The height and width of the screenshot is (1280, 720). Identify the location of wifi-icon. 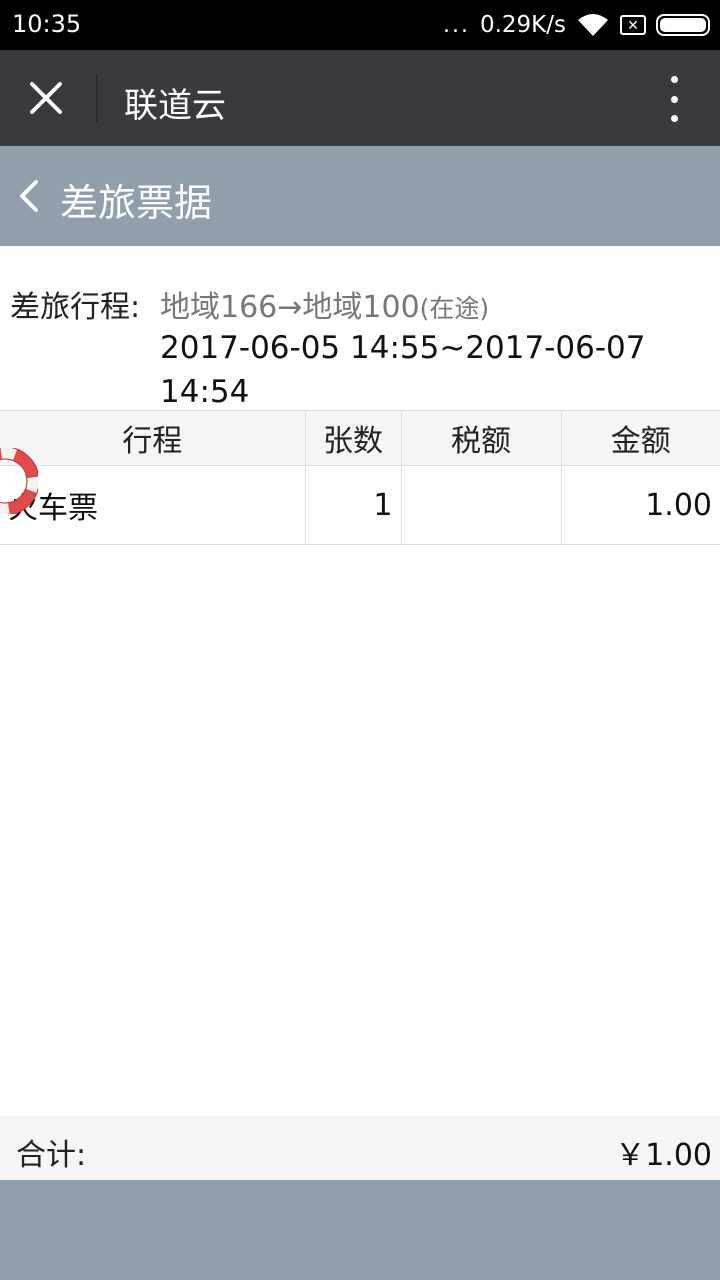
(593, 25).